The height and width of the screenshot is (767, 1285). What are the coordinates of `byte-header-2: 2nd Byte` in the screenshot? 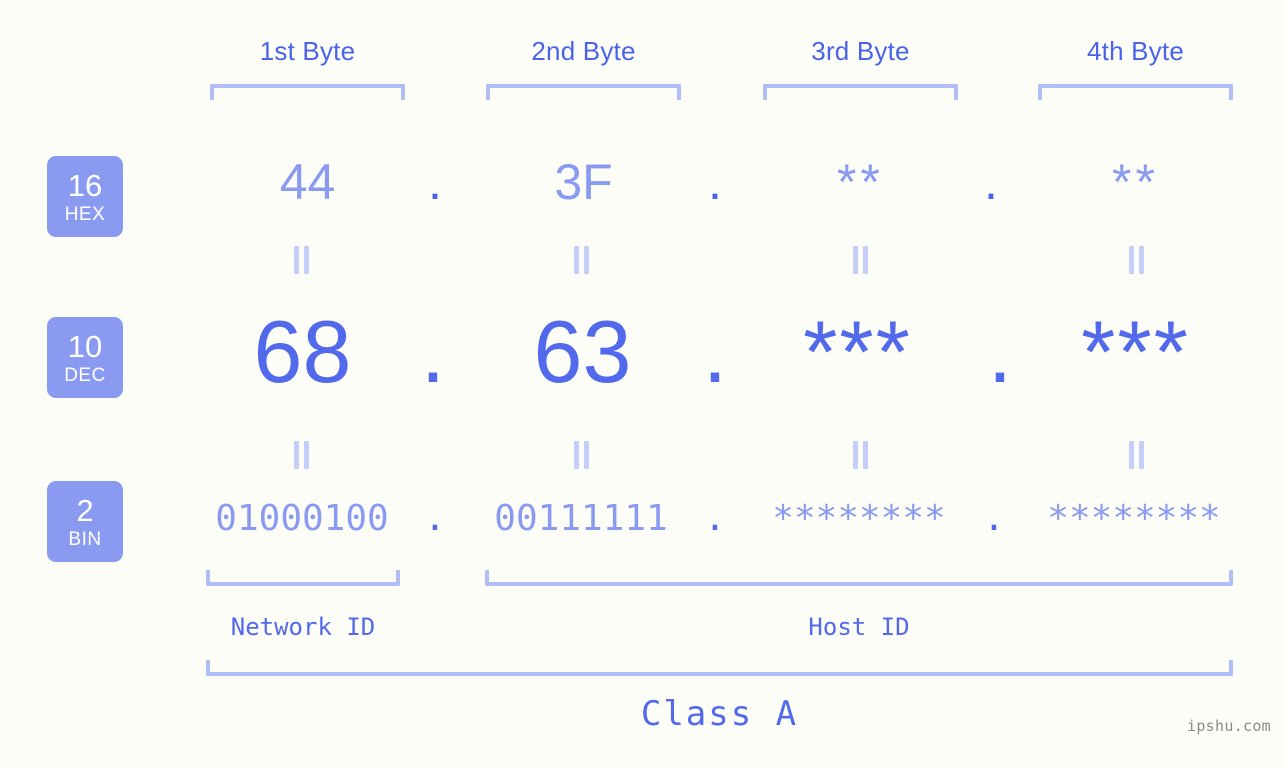 It's located at (583, 51).